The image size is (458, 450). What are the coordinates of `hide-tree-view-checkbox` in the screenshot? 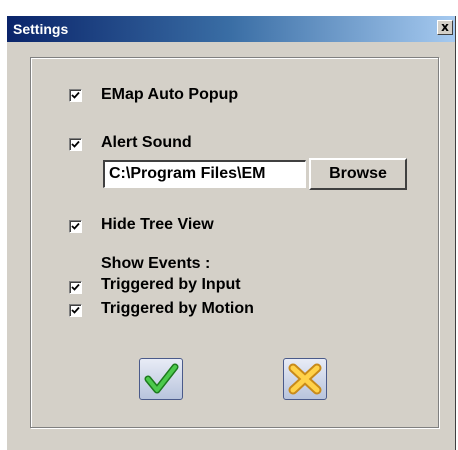 It's located at (75, 226).